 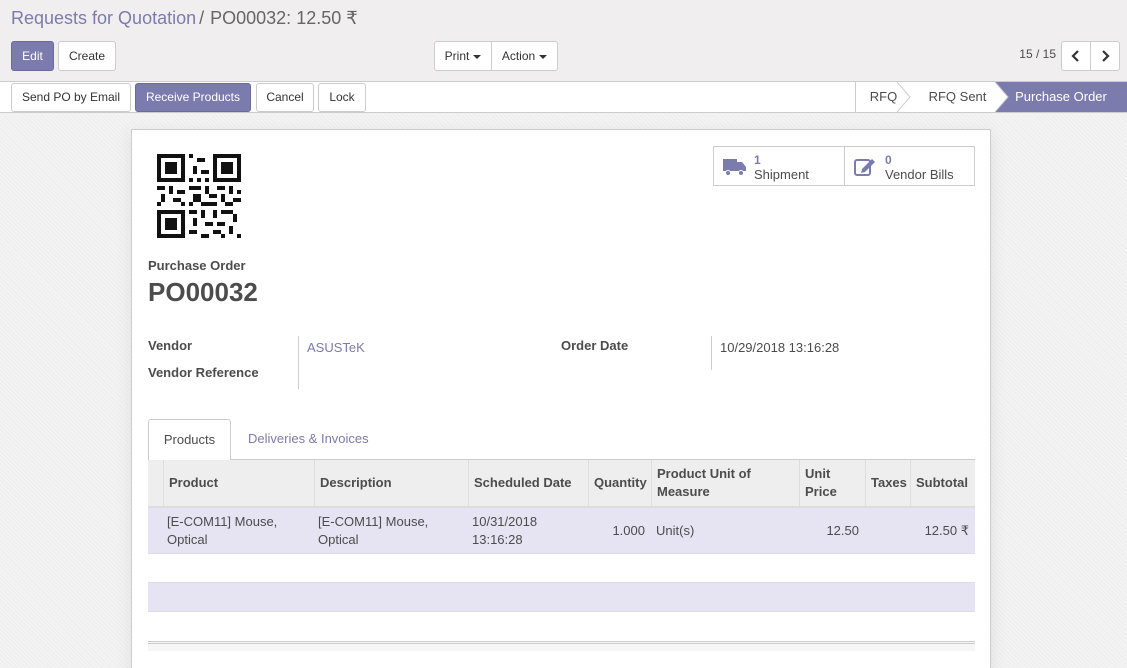 What do you see at coordinates (919, 174) in the screenshot?
I see `vendor-bills-label: Vendor Bills` at bounding box center [919, 174].